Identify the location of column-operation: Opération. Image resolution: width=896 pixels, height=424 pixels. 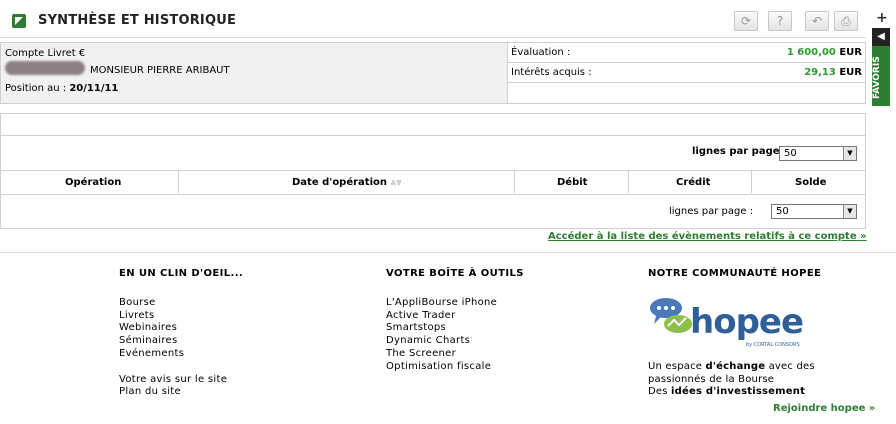
(93, 182).